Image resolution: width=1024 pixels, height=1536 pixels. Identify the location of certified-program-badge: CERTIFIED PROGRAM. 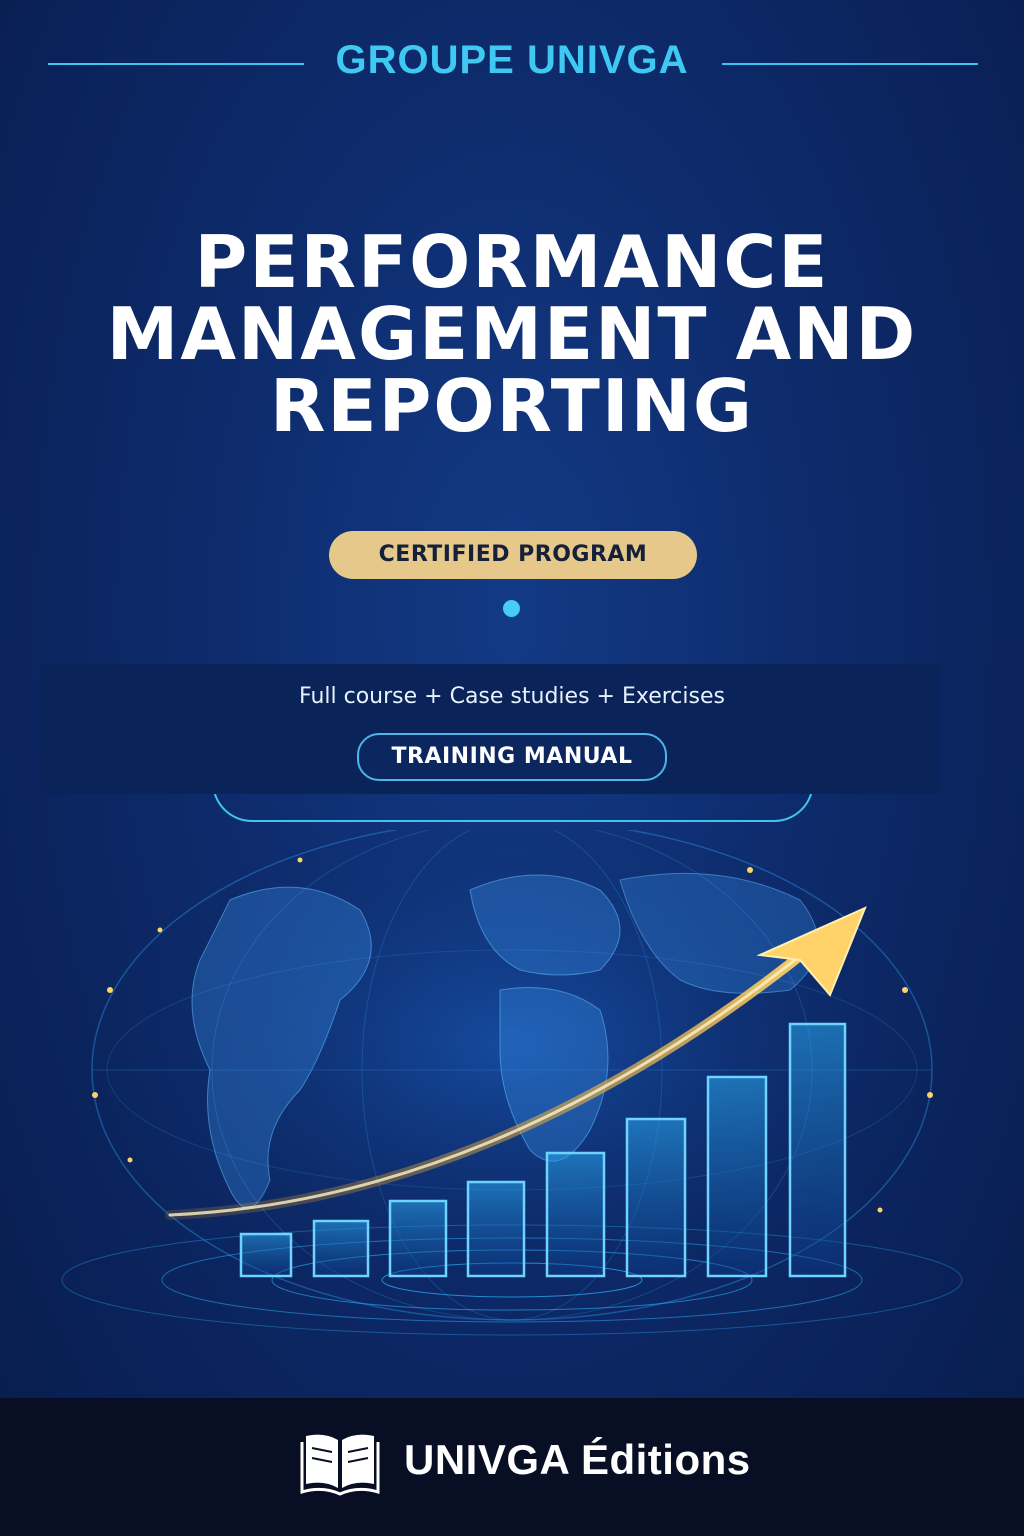
(513, 555).